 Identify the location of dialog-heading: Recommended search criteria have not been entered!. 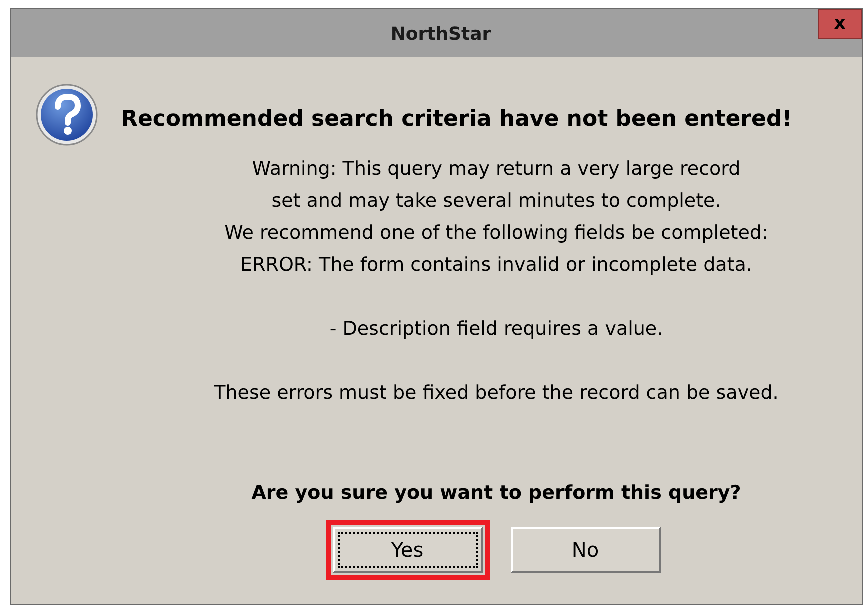
(456, 120).